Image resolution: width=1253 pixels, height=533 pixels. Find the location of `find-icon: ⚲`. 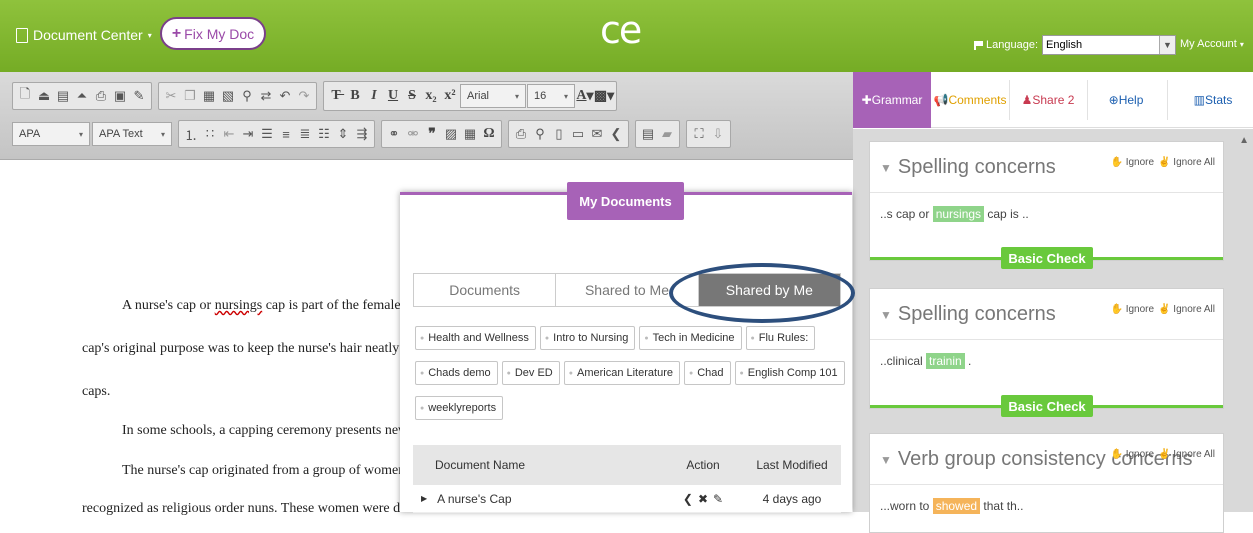

find-icon: ⚲ is located at coordinates (247, 96).